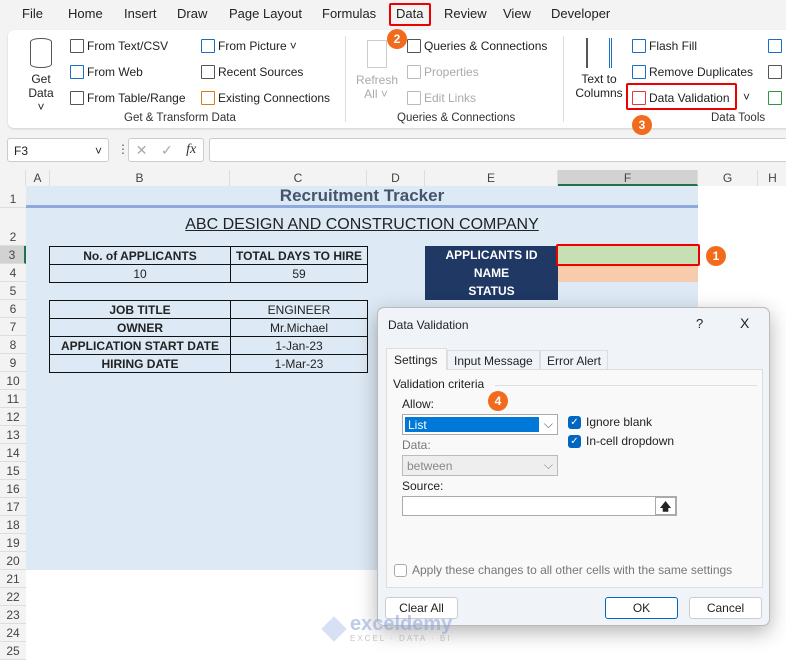 The image size is (786, 661). Describe the element at coordinates (167, 150) in the screenshot. I see `enter-icon: ✓` at that location.